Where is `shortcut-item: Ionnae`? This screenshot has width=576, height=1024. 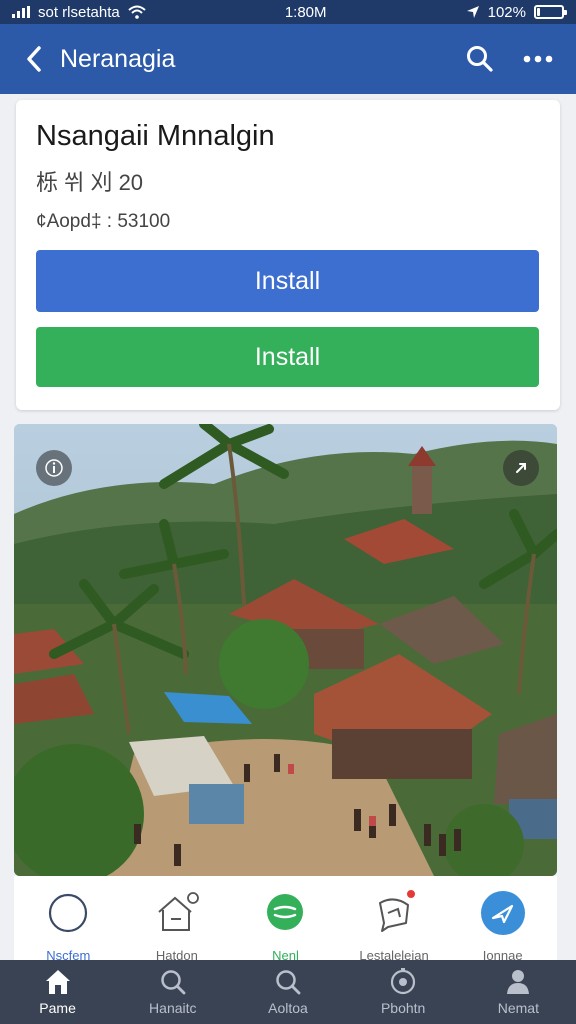
shortcut-item: Ionnae is located at coordinates (503, 926).